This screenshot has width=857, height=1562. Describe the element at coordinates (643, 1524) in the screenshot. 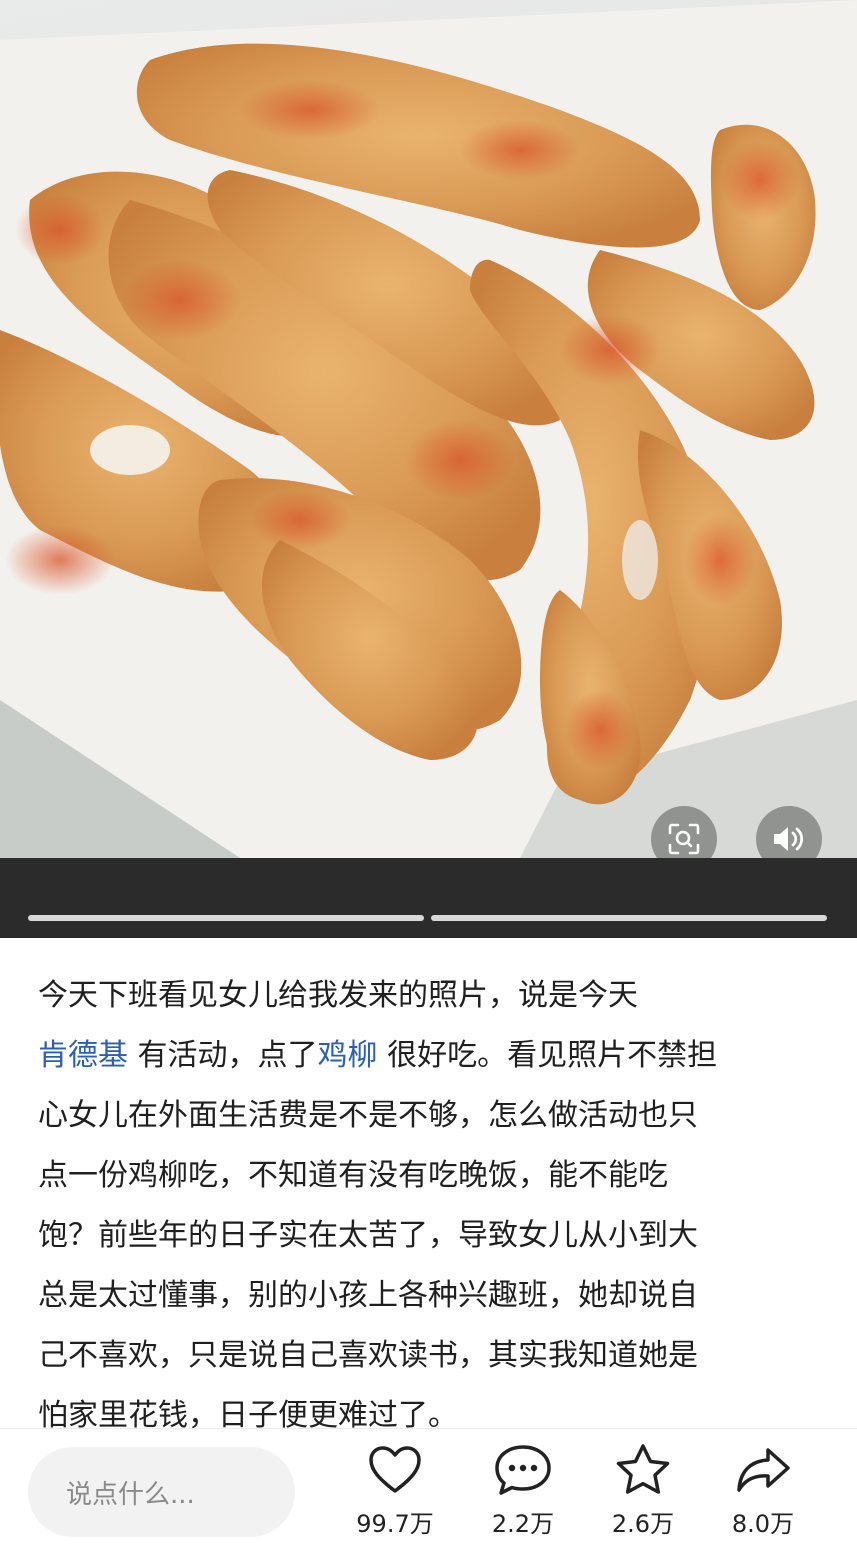

I see `favorite-count: 2.6万` at that location.